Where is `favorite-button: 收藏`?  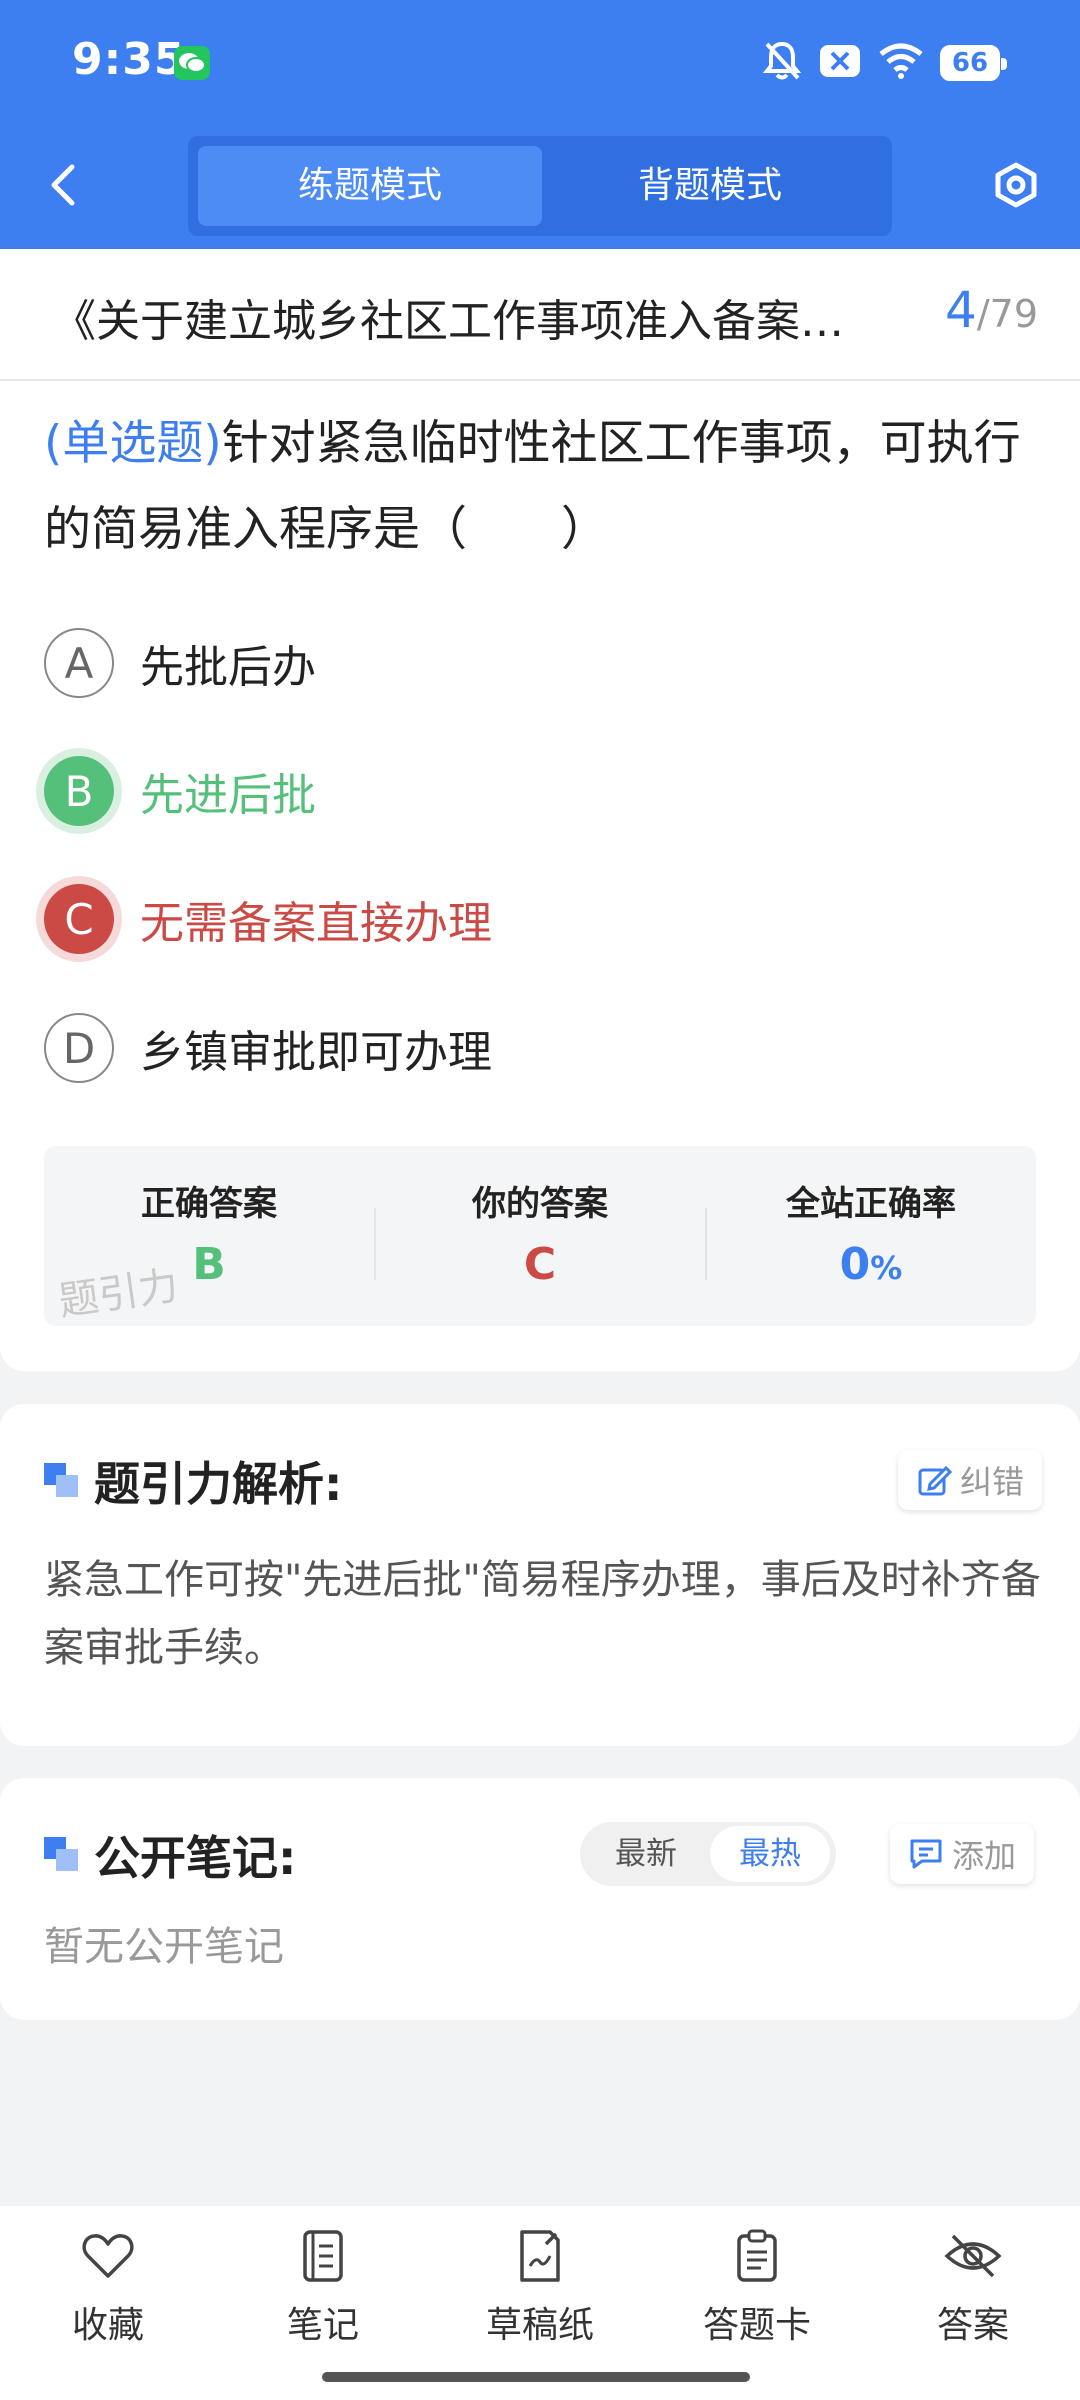 favorite-button: 收藏 is located at coordinates (108, 2287).